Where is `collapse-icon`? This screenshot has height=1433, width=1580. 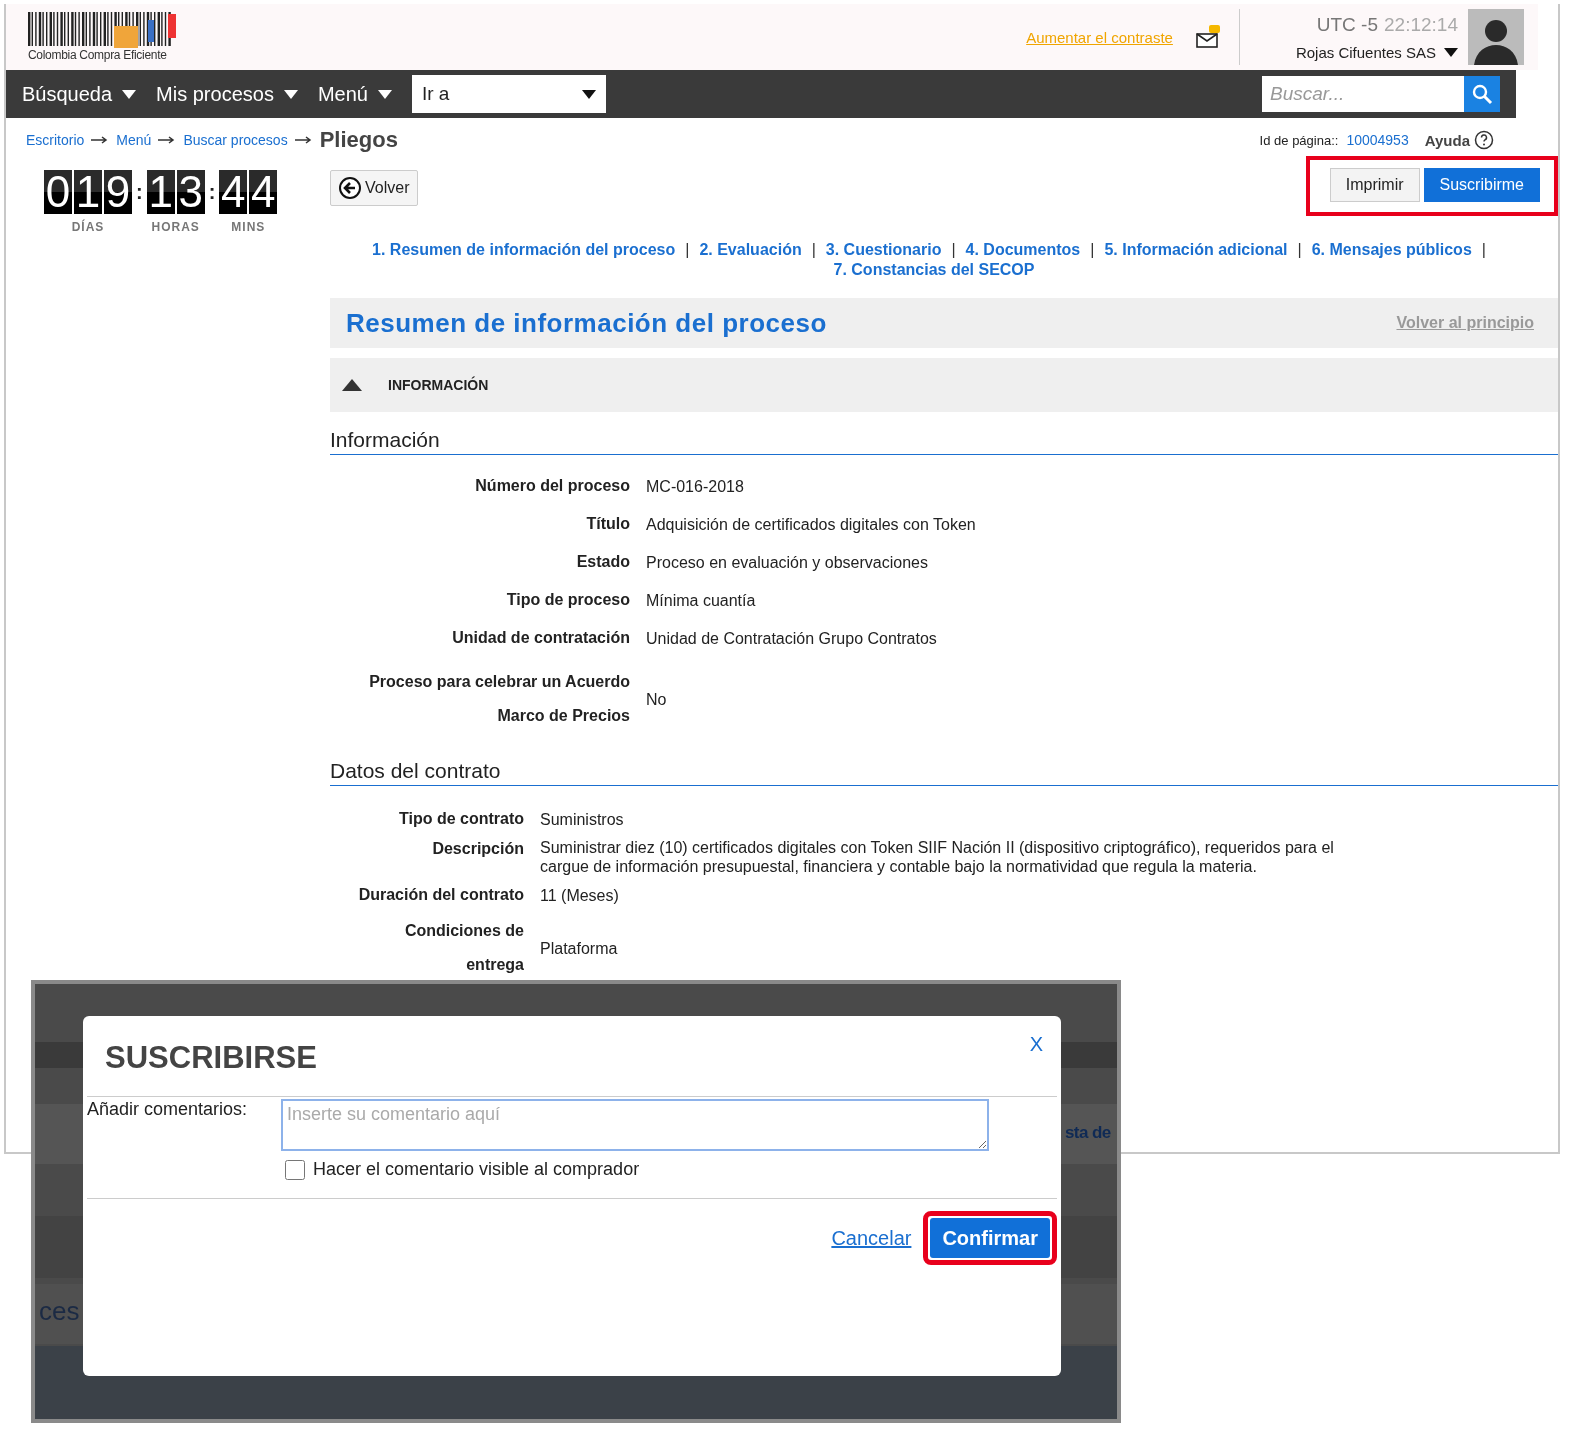
collapse-icon is located at coordinates (352, 385).